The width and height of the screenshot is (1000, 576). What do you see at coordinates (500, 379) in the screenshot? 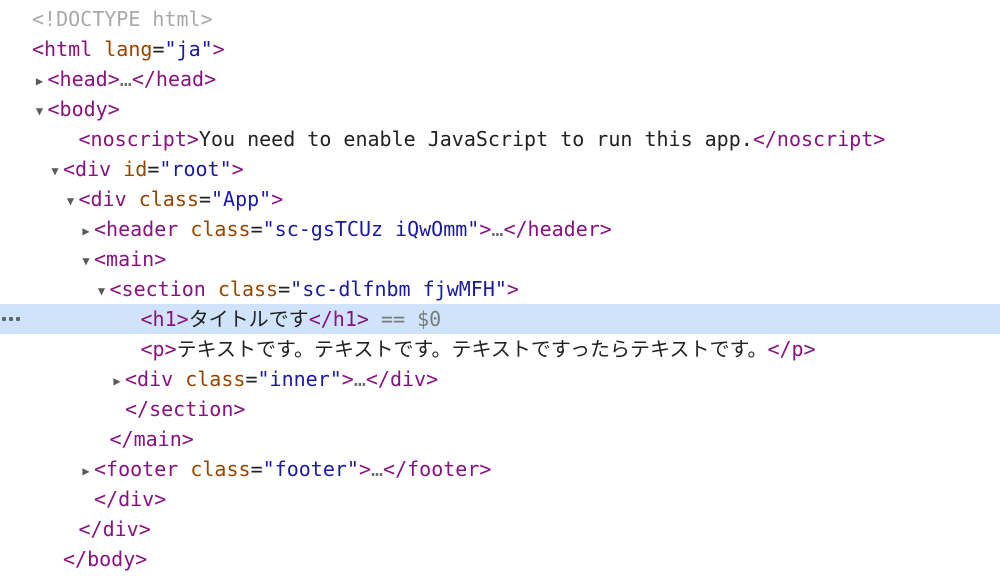
I see `dom-node-row-div-inner: ▶ <div class="inner">…</div>` at bounding box center [500, 379].